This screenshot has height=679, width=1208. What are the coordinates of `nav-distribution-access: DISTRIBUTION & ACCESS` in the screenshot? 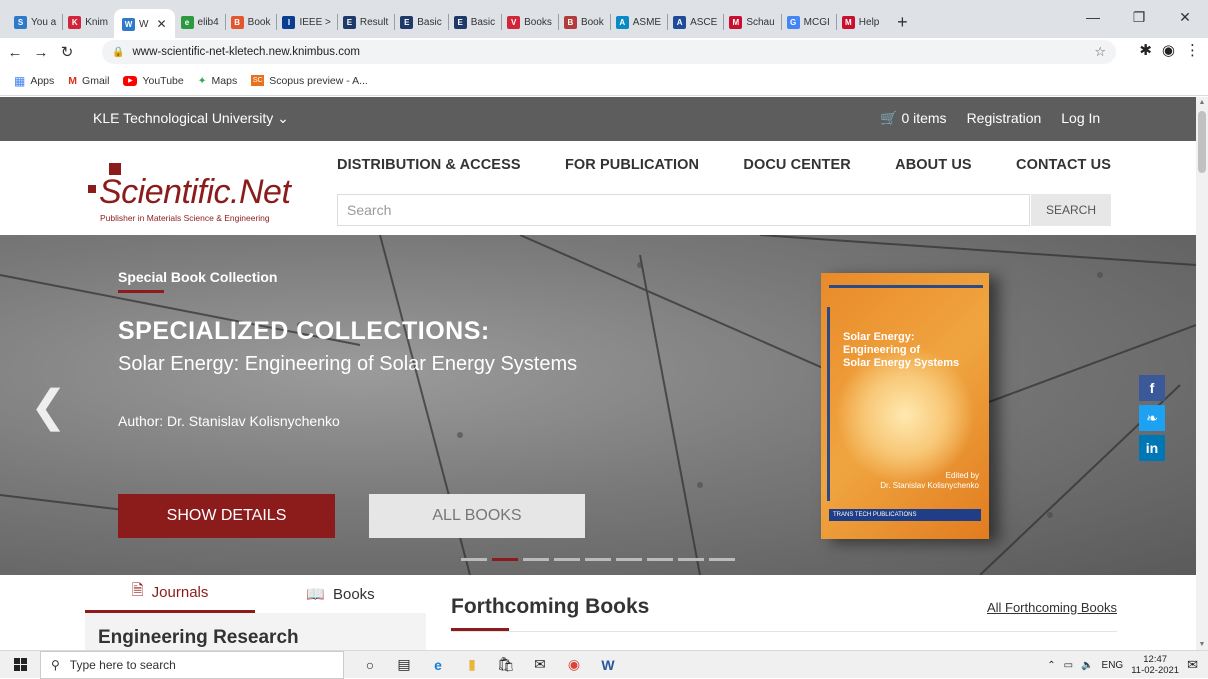 It's located at (429, 165).